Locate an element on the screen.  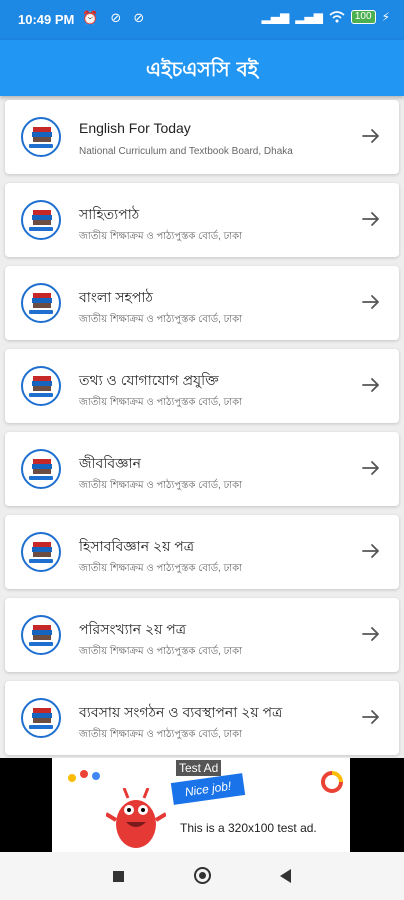
admob-logo-icon is located at coordinates (332, 782).